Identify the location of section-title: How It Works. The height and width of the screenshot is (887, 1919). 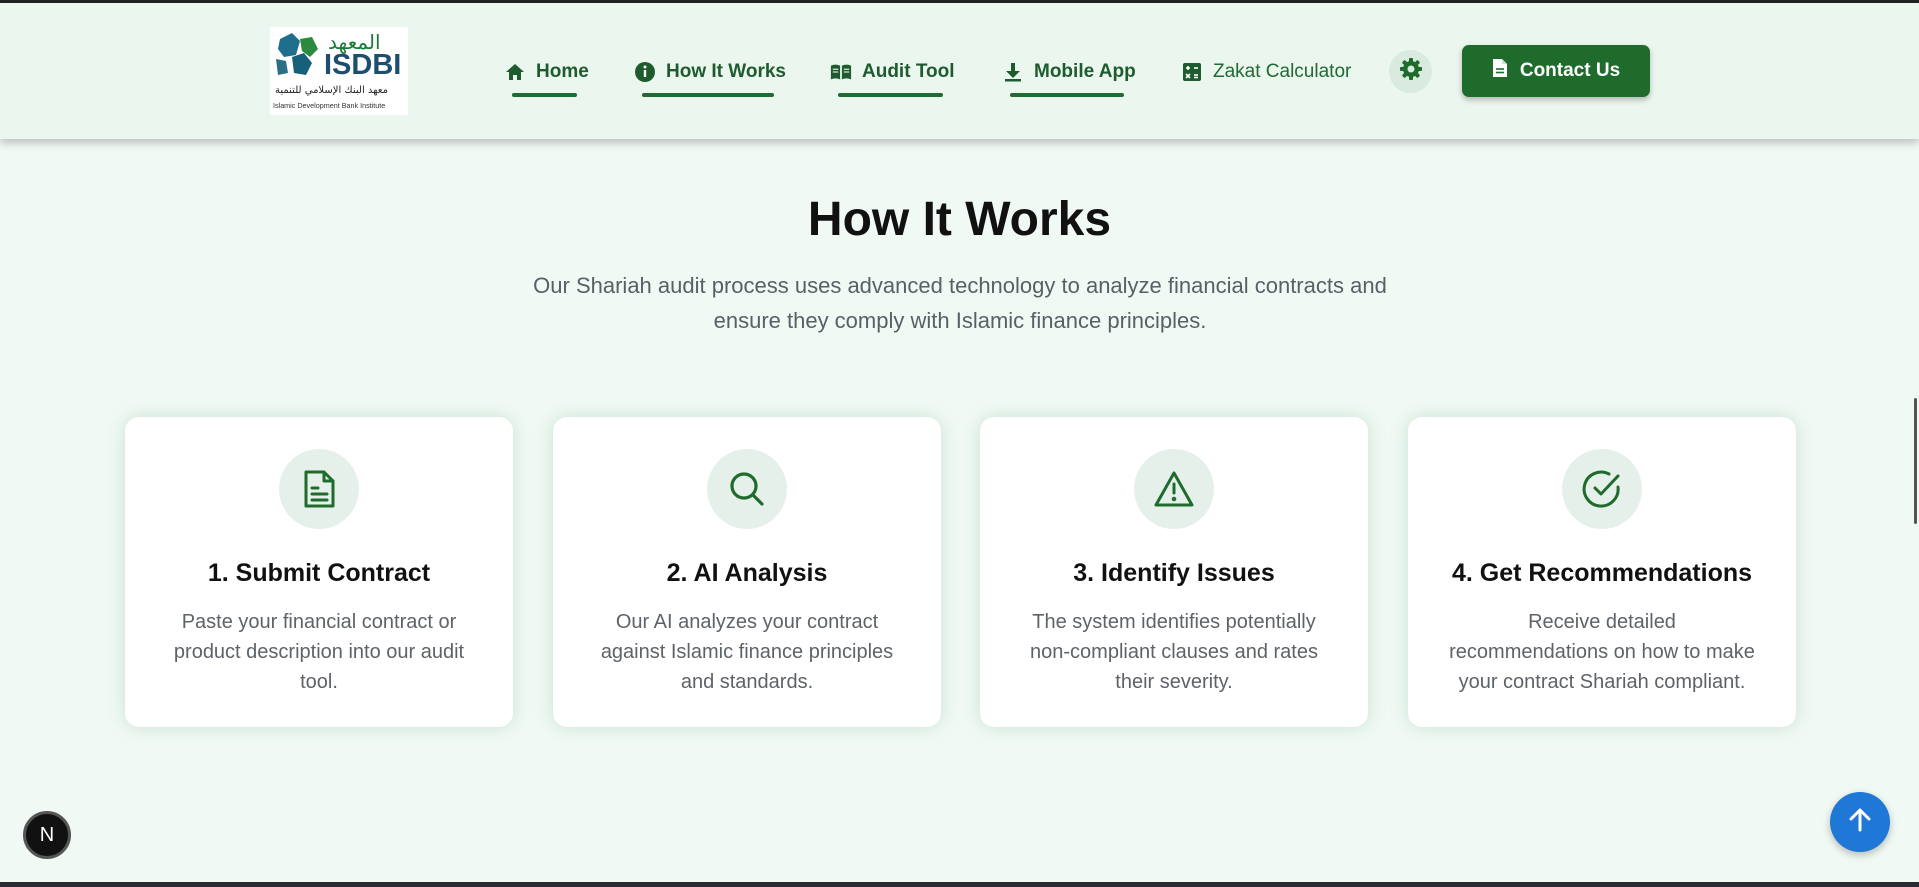
(959, 219).